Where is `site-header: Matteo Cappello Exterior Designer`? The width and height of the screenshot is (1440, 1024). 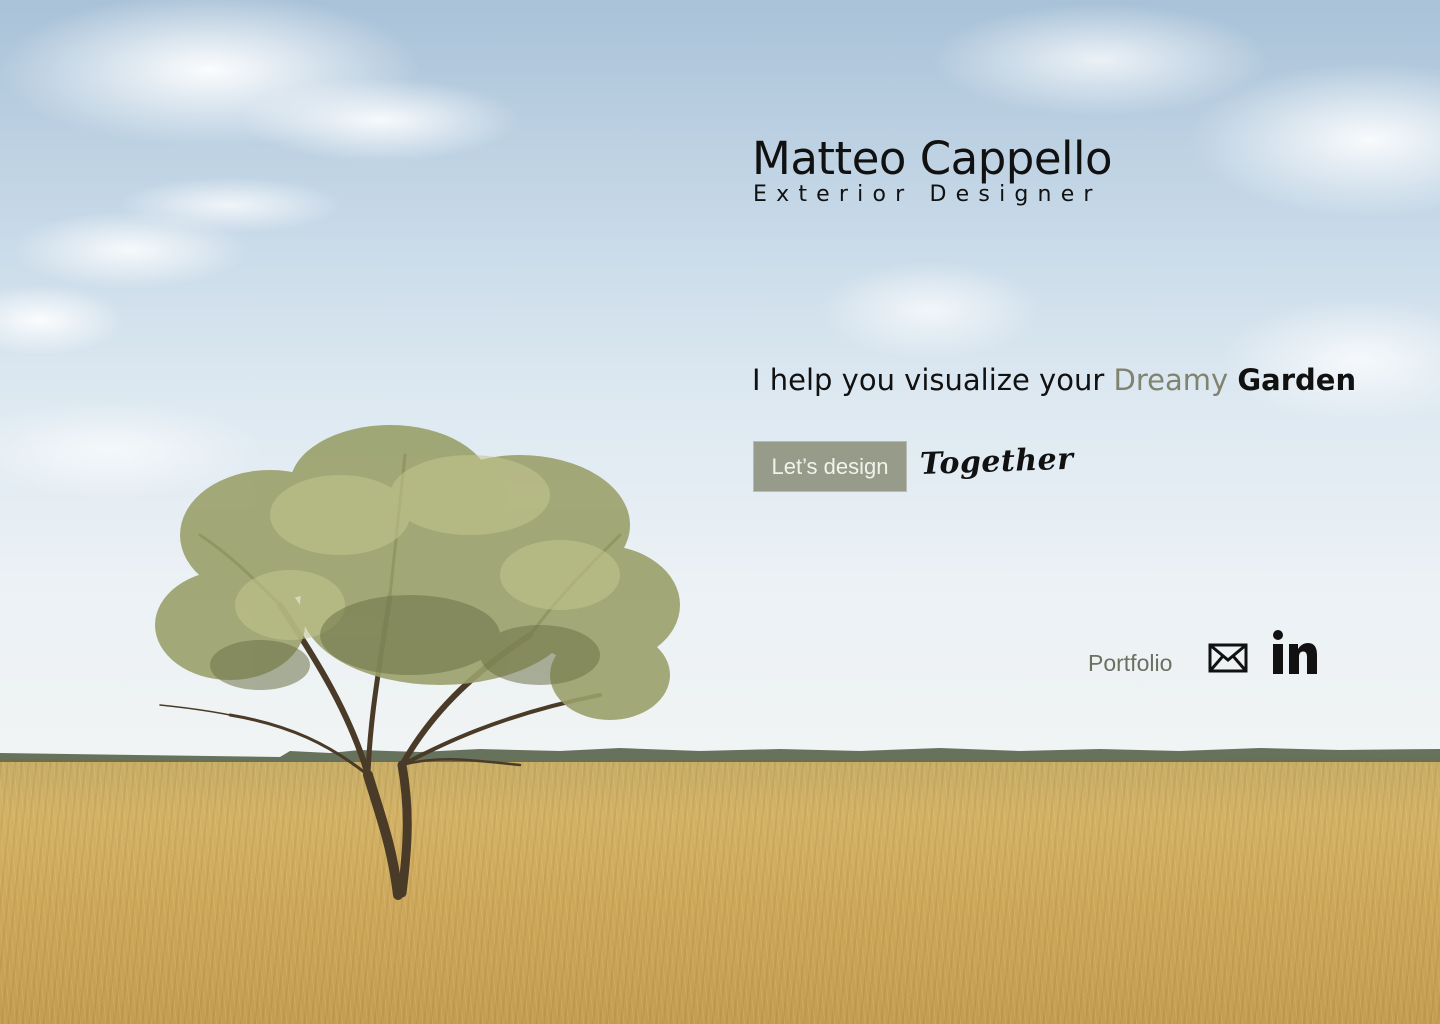 site-header: Matteo Cappello Exterior Designer is located at coordinates (932, 170).